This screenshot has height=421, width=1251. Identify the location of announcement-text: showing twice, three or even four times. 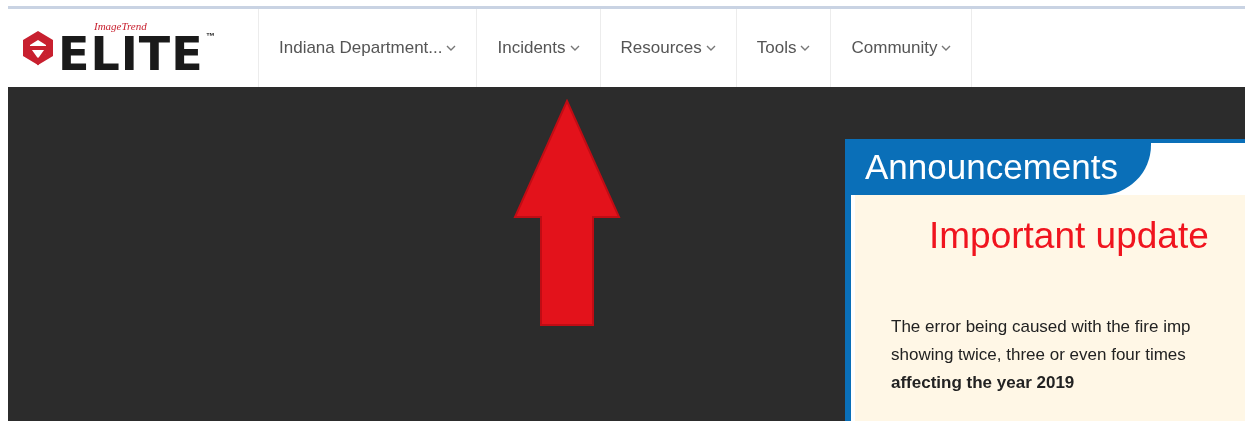
(1039, 355).